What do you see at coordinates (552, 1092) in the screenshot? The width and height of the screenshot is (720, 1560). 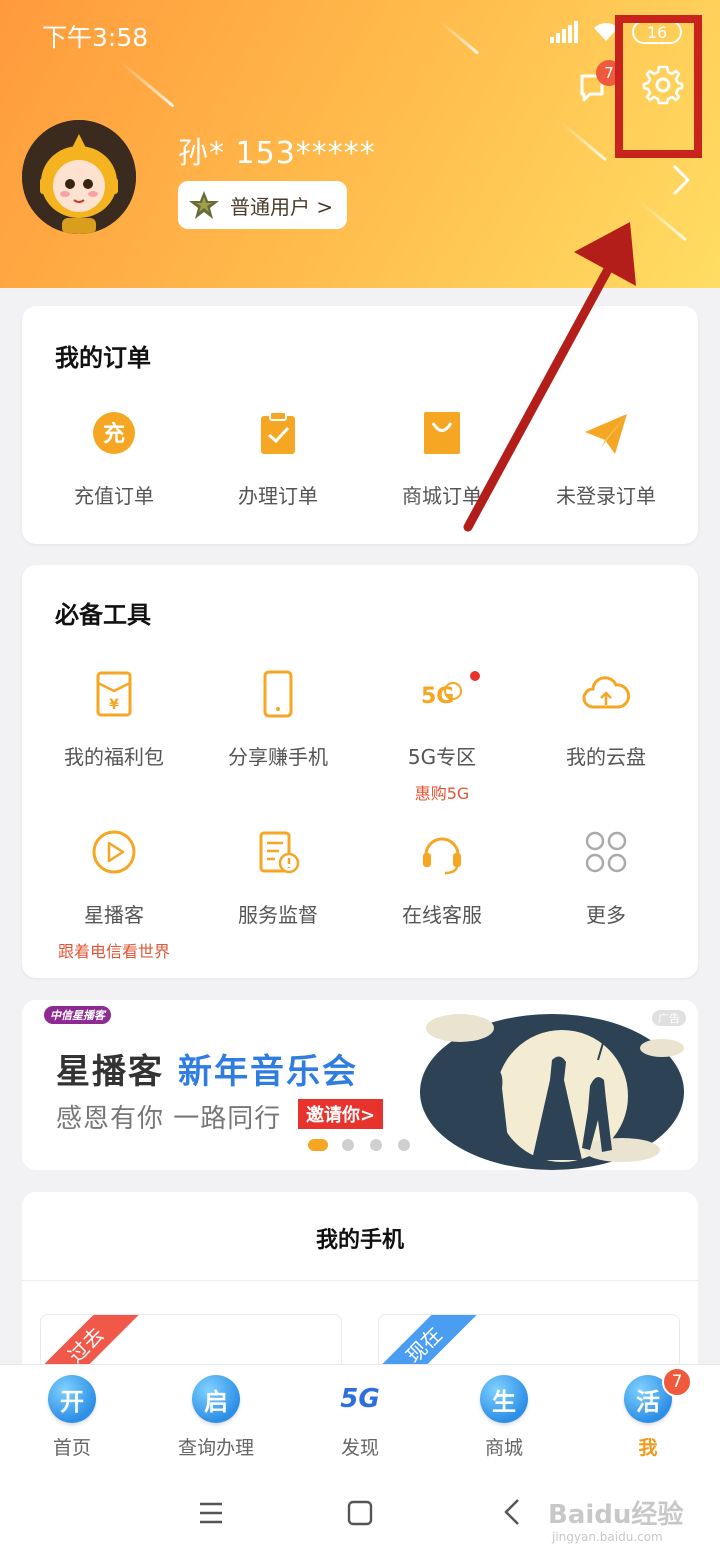 I see `concert-moon-illustration` at bounding box center [552, 1092].